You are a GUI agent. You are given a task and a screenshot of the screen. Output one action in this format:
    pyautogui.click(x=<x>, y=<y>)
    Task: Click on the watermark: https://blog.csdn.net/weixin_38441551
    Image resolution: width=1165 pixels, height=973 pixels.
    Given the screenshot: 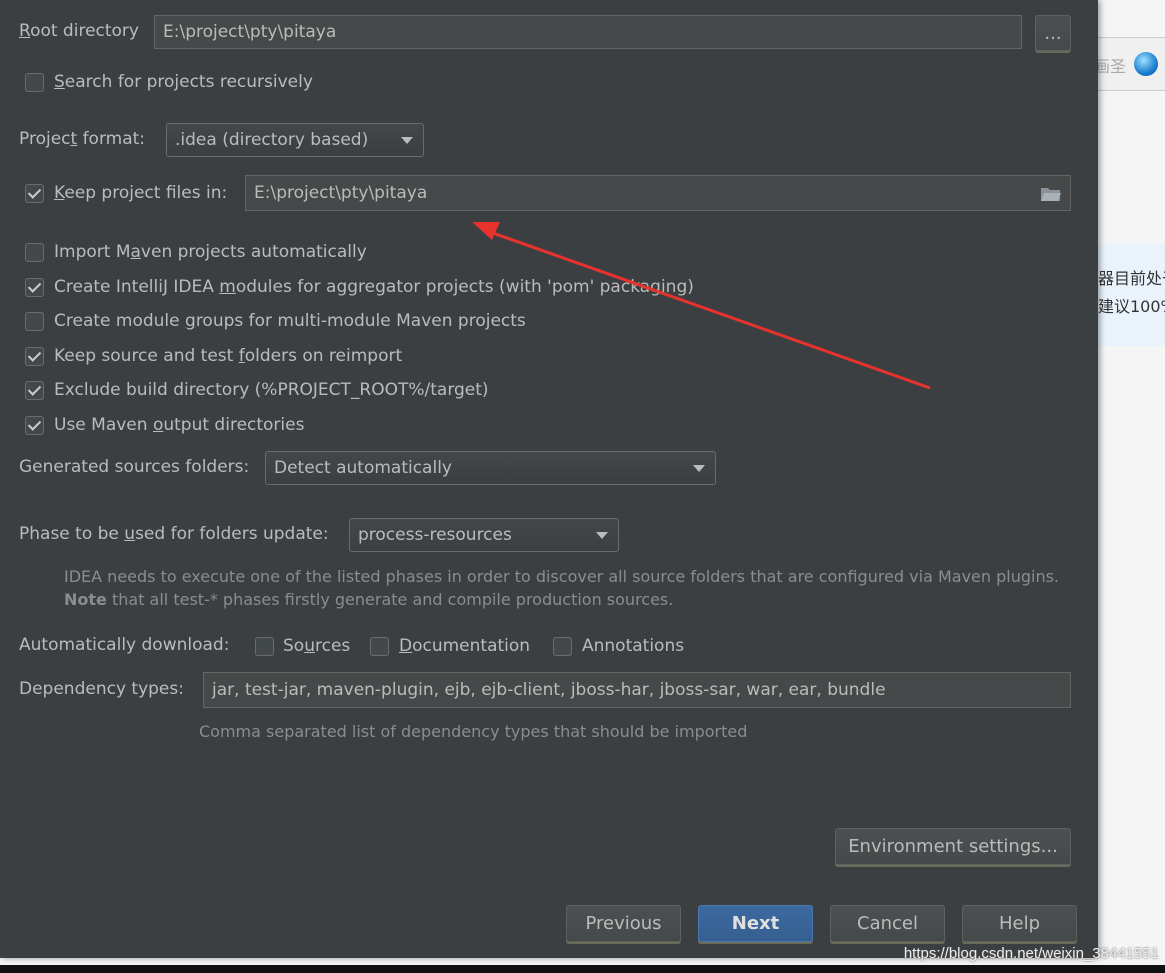 What is the action you would take?
    pyautogui.click(x=1031, y=953)
    